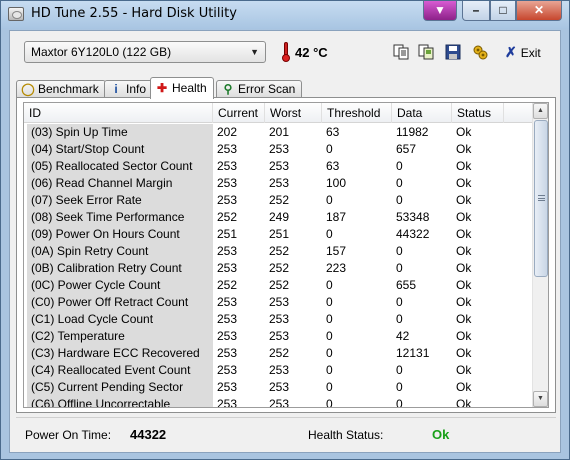 The height and width of the screenshot is (460, 570). What do you see at coordinates (422, 113) in the screenshot?
I see `column-header-data: Data` at bounding box center [422, 113].